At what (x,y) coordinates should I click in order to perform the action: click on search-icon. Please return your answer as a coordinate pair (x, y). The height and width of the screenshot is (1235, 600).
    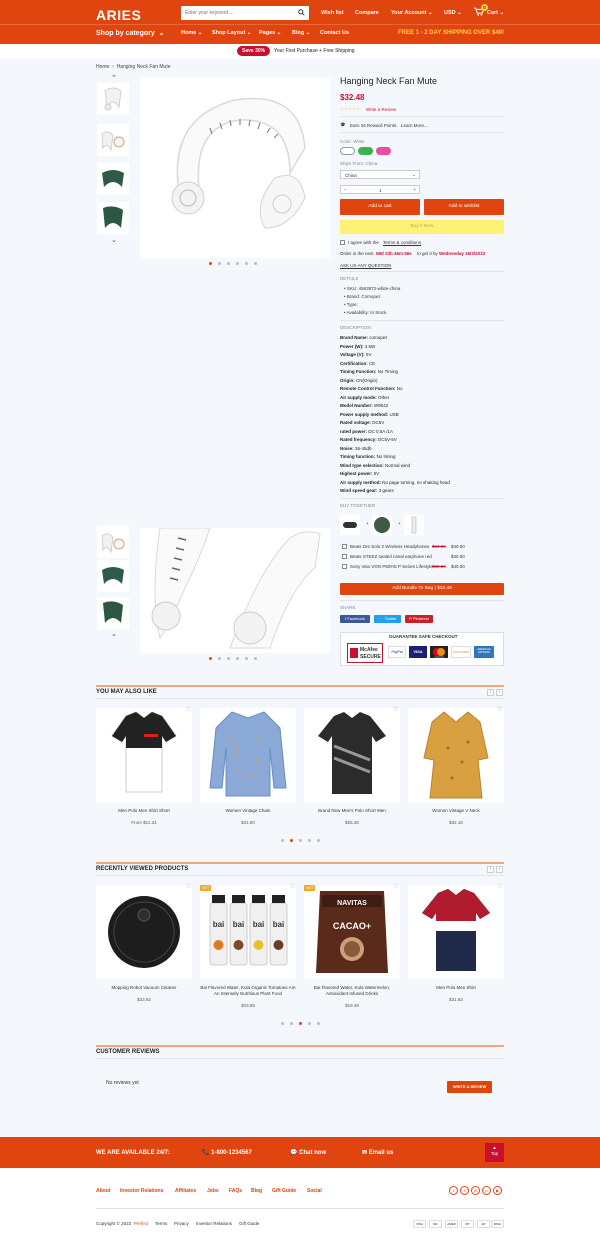
    Looking at the image, I should click on (301, 13).